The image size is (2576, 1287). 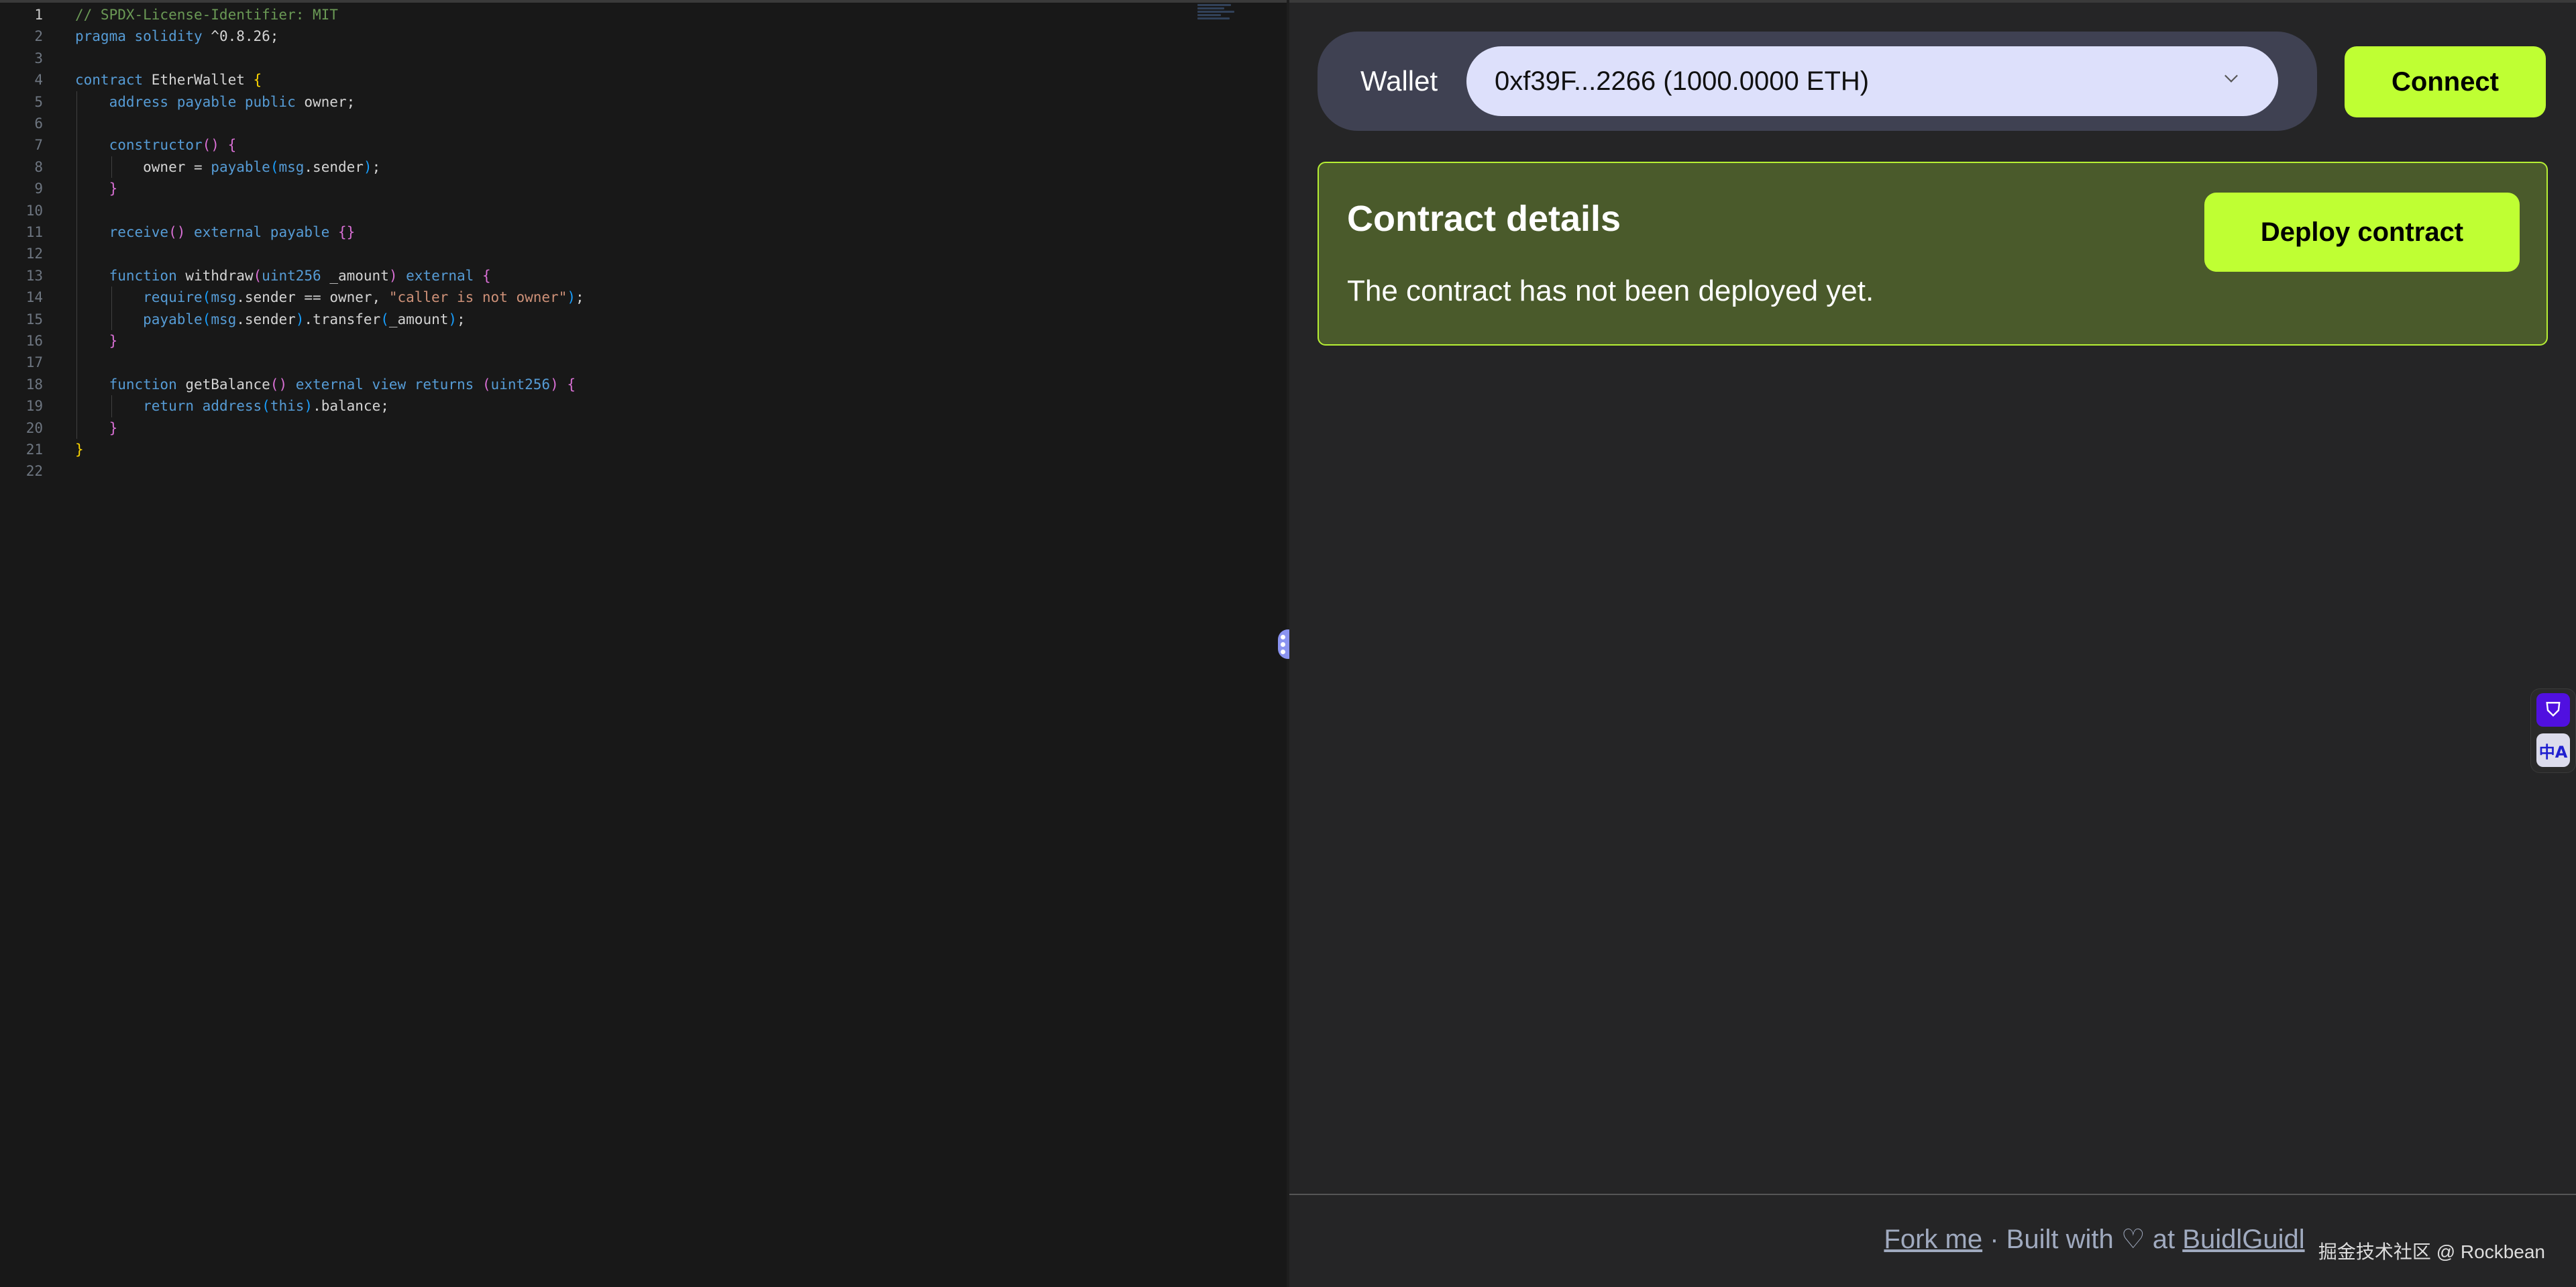 I want to click on code-text: receive() external payable {}, so click(x=215, y=232).